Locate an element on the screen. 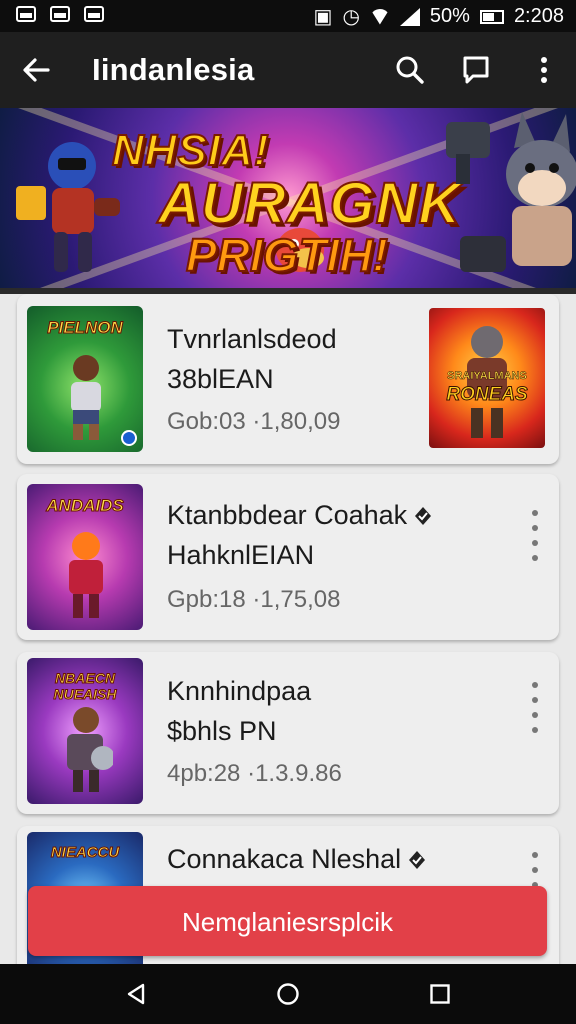 Image resolution: width=576 pixels, height=1024 pixels. more-vert-icon is located at coordinates (544, 70).